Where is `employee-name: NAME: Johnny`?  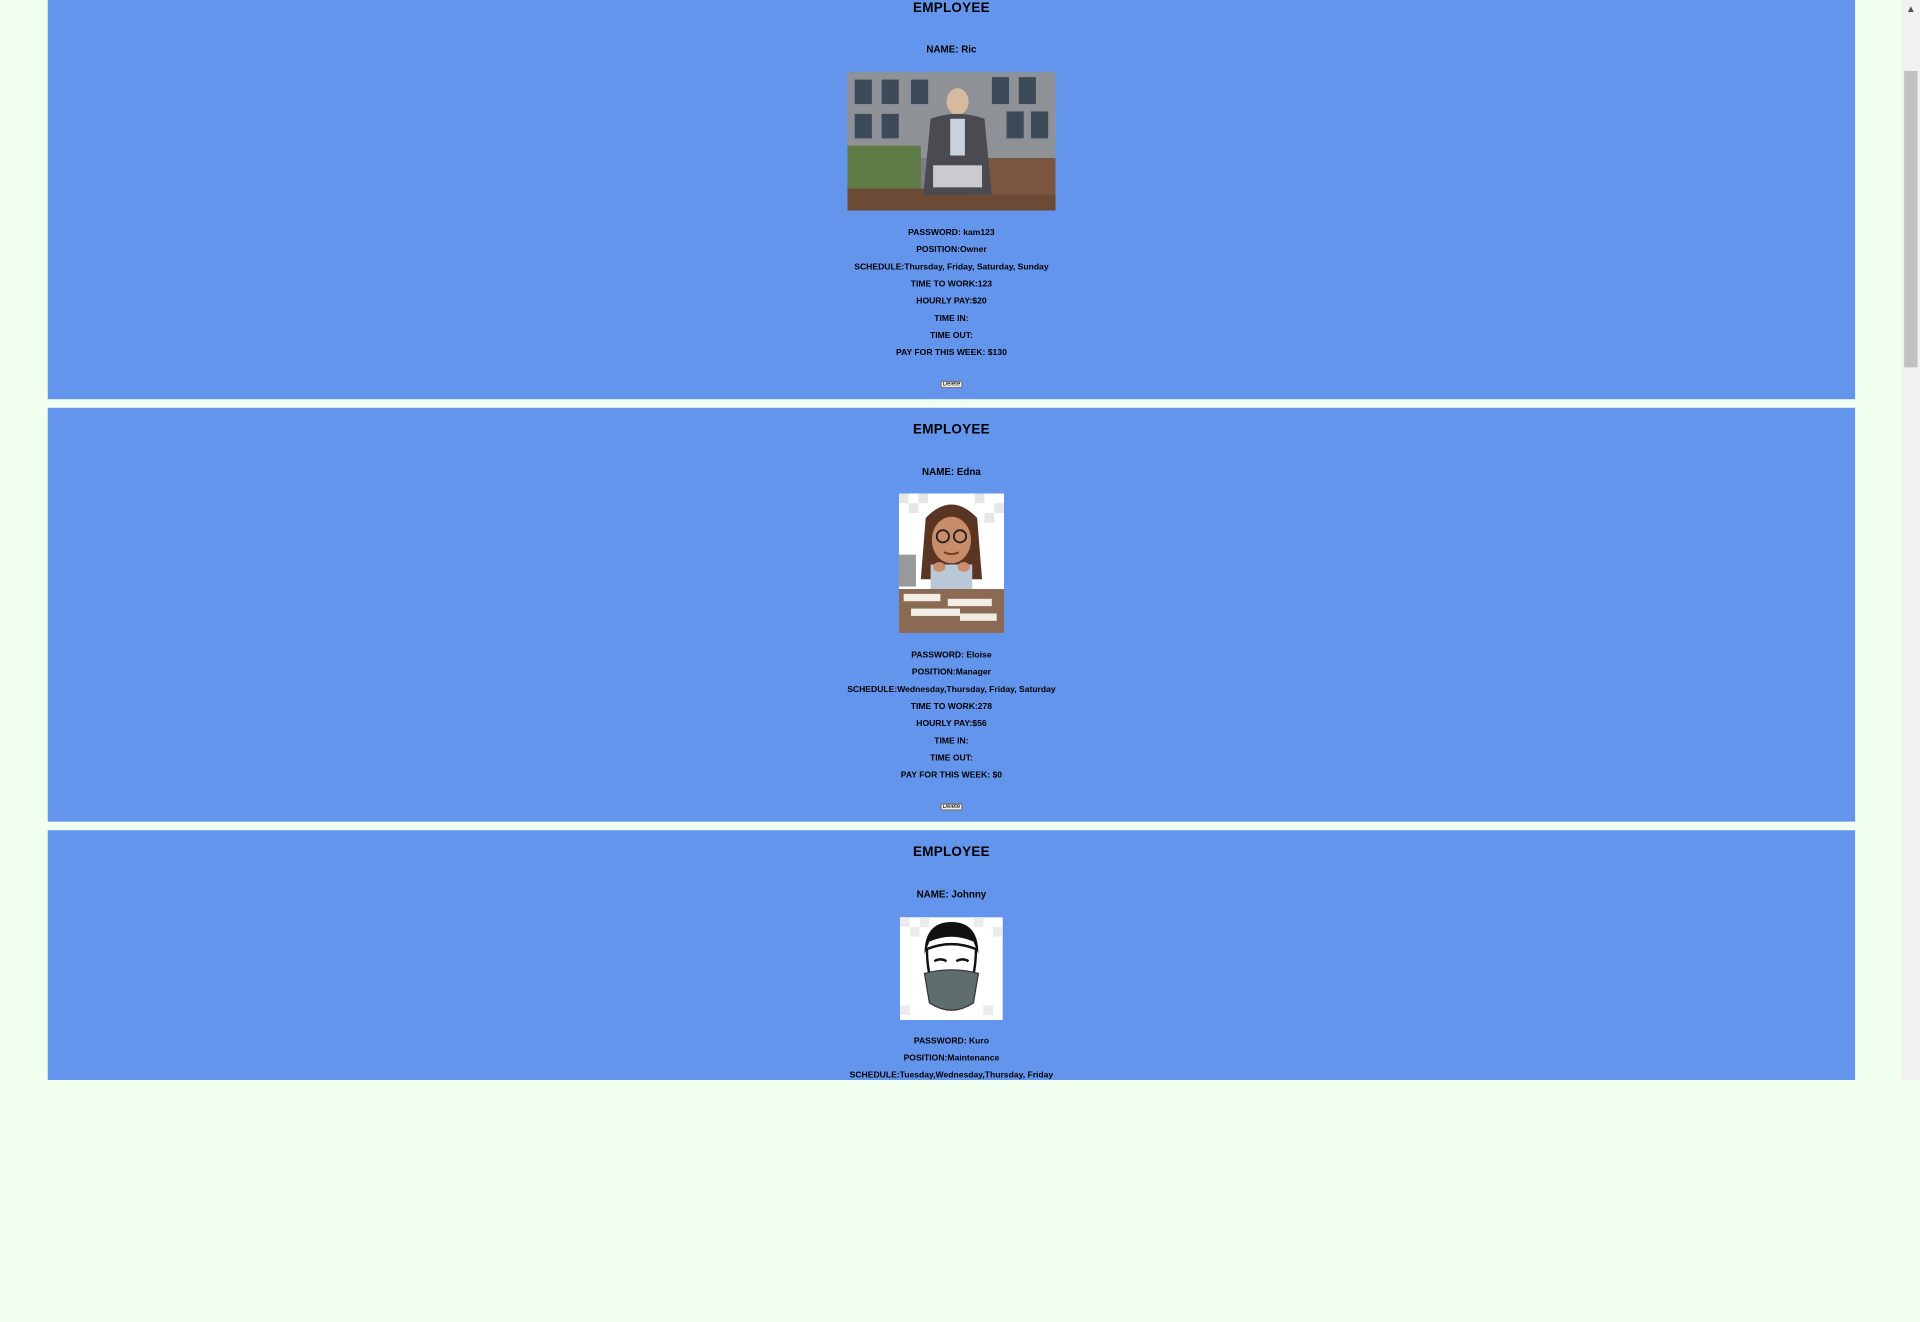
employee-name: NAME: Johnny is located at coordinates (951, 894).